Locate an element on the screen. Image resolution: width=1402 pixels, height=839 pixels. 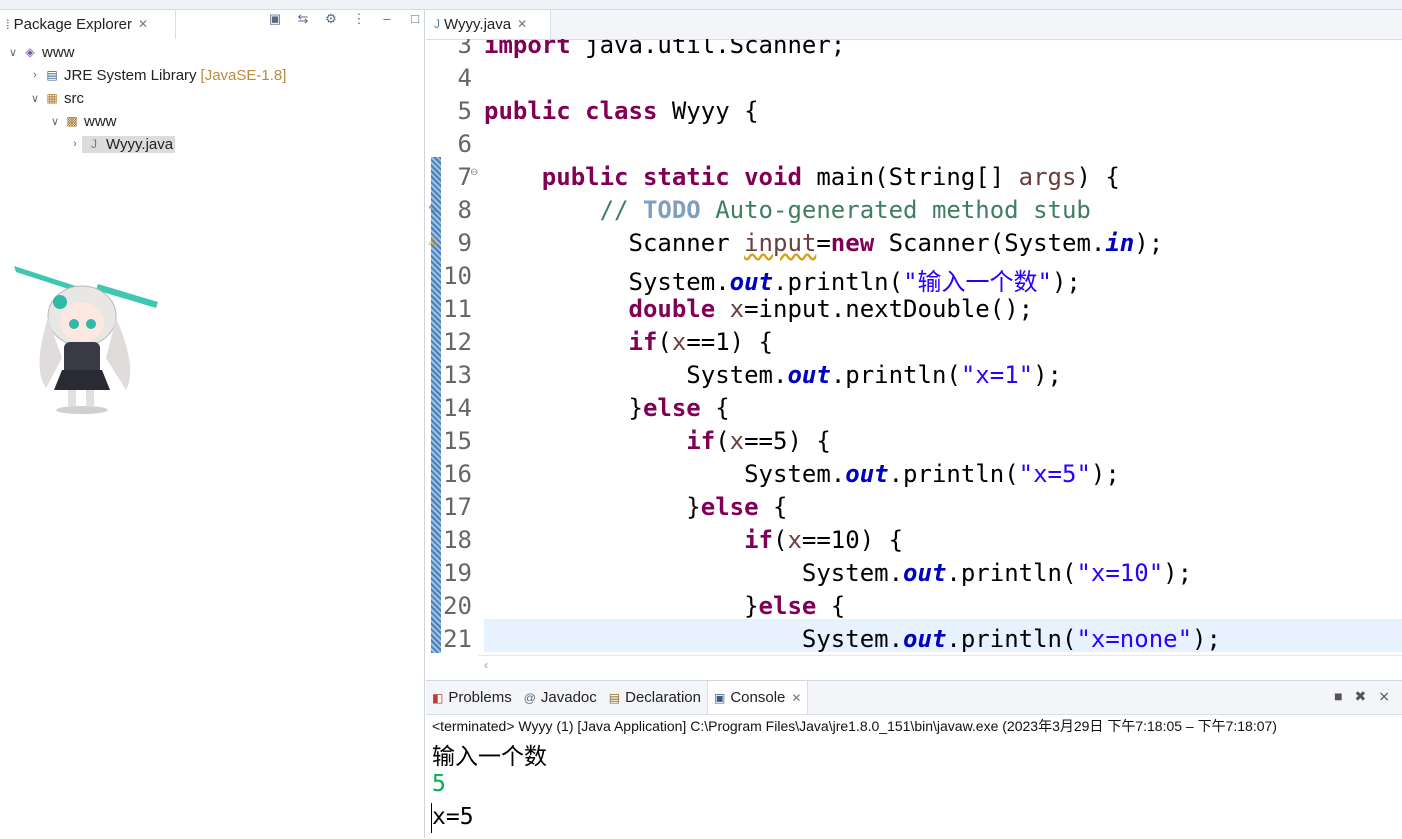
line-number: 21 is located at coordinates (457, 639).